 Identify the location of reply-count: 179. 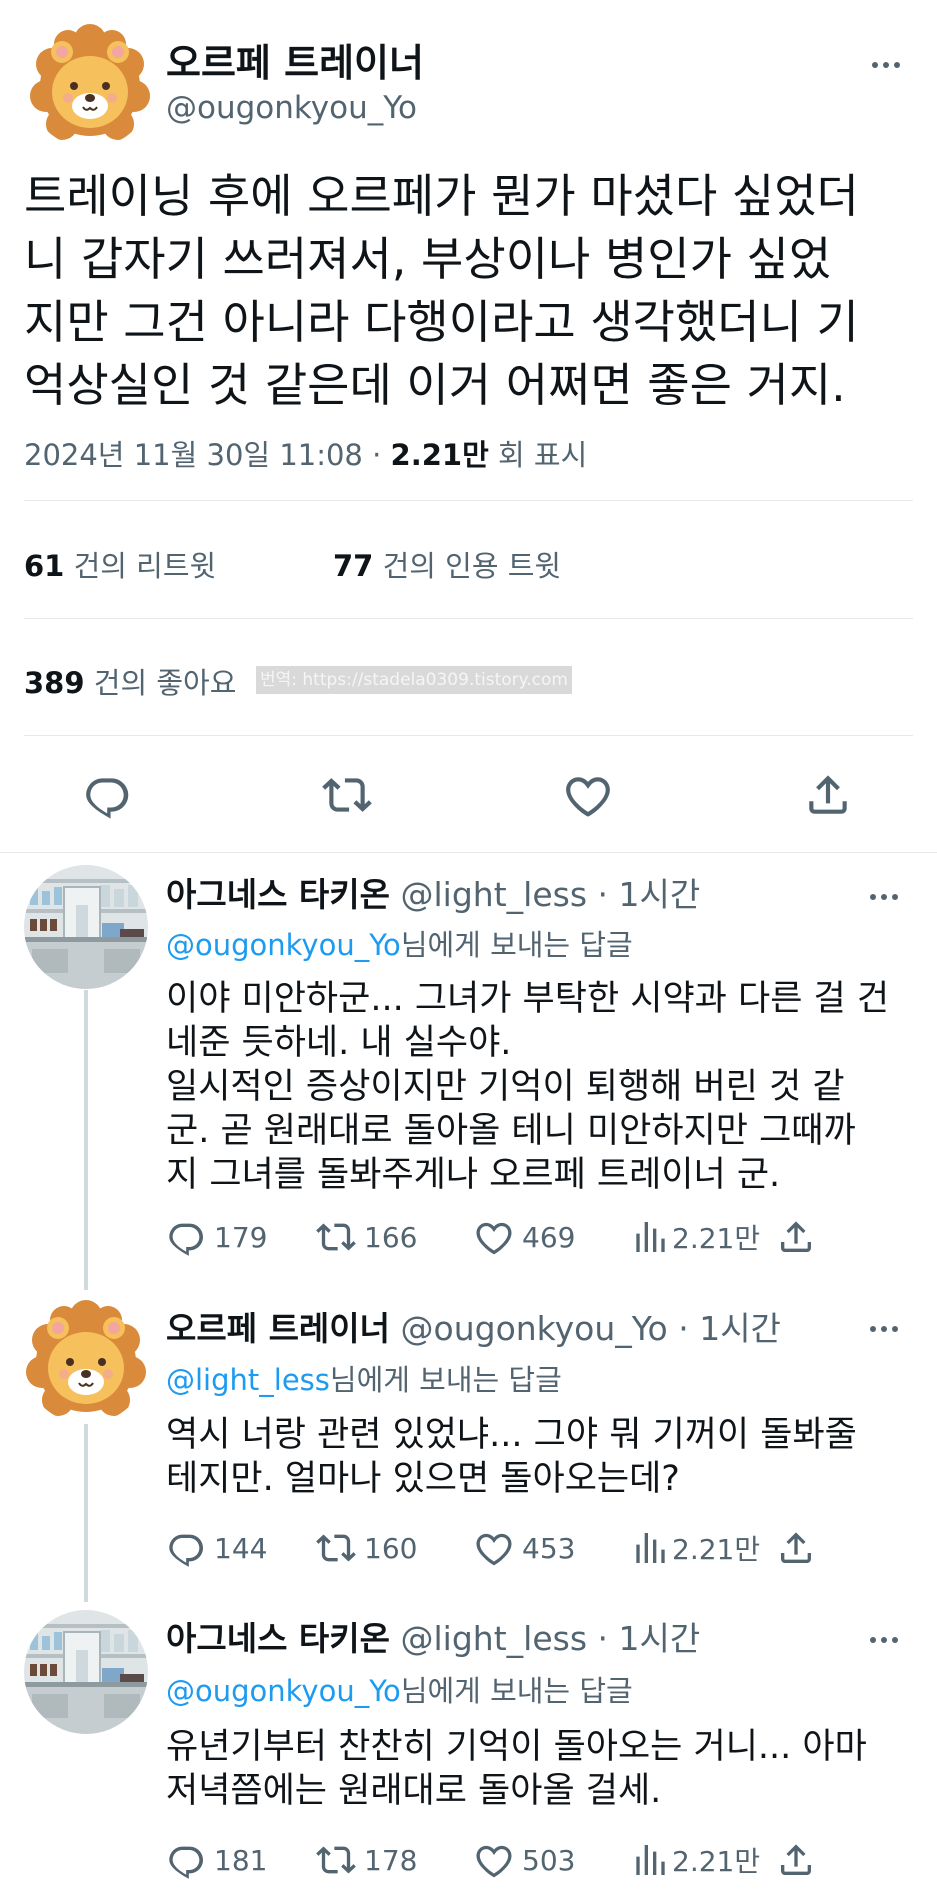
(241, 1237).